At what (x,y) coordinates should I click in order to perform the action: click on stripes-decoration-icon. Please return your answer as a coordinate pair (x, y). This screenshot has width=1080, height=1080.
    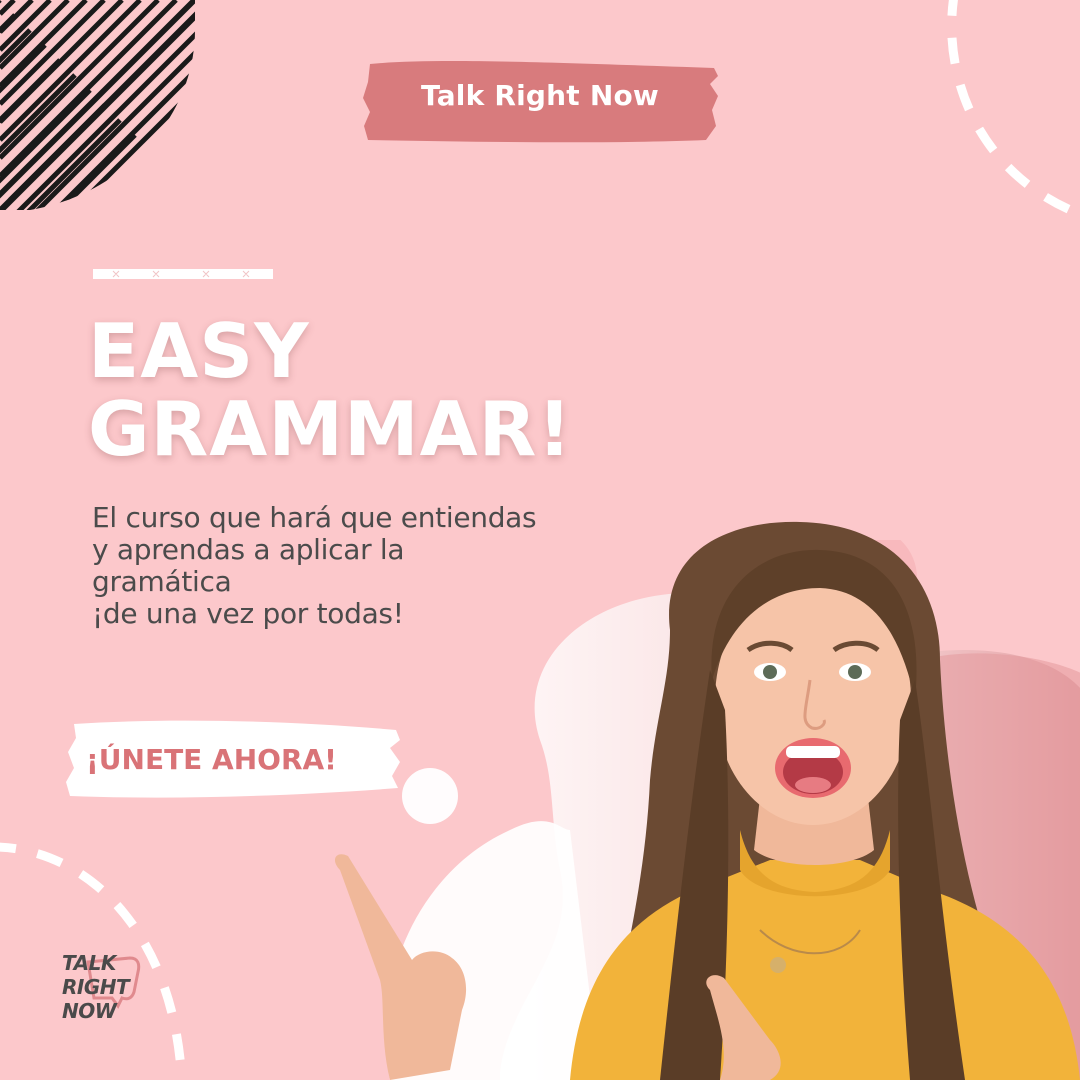
    Looking at the image, I should click on (97, 105).